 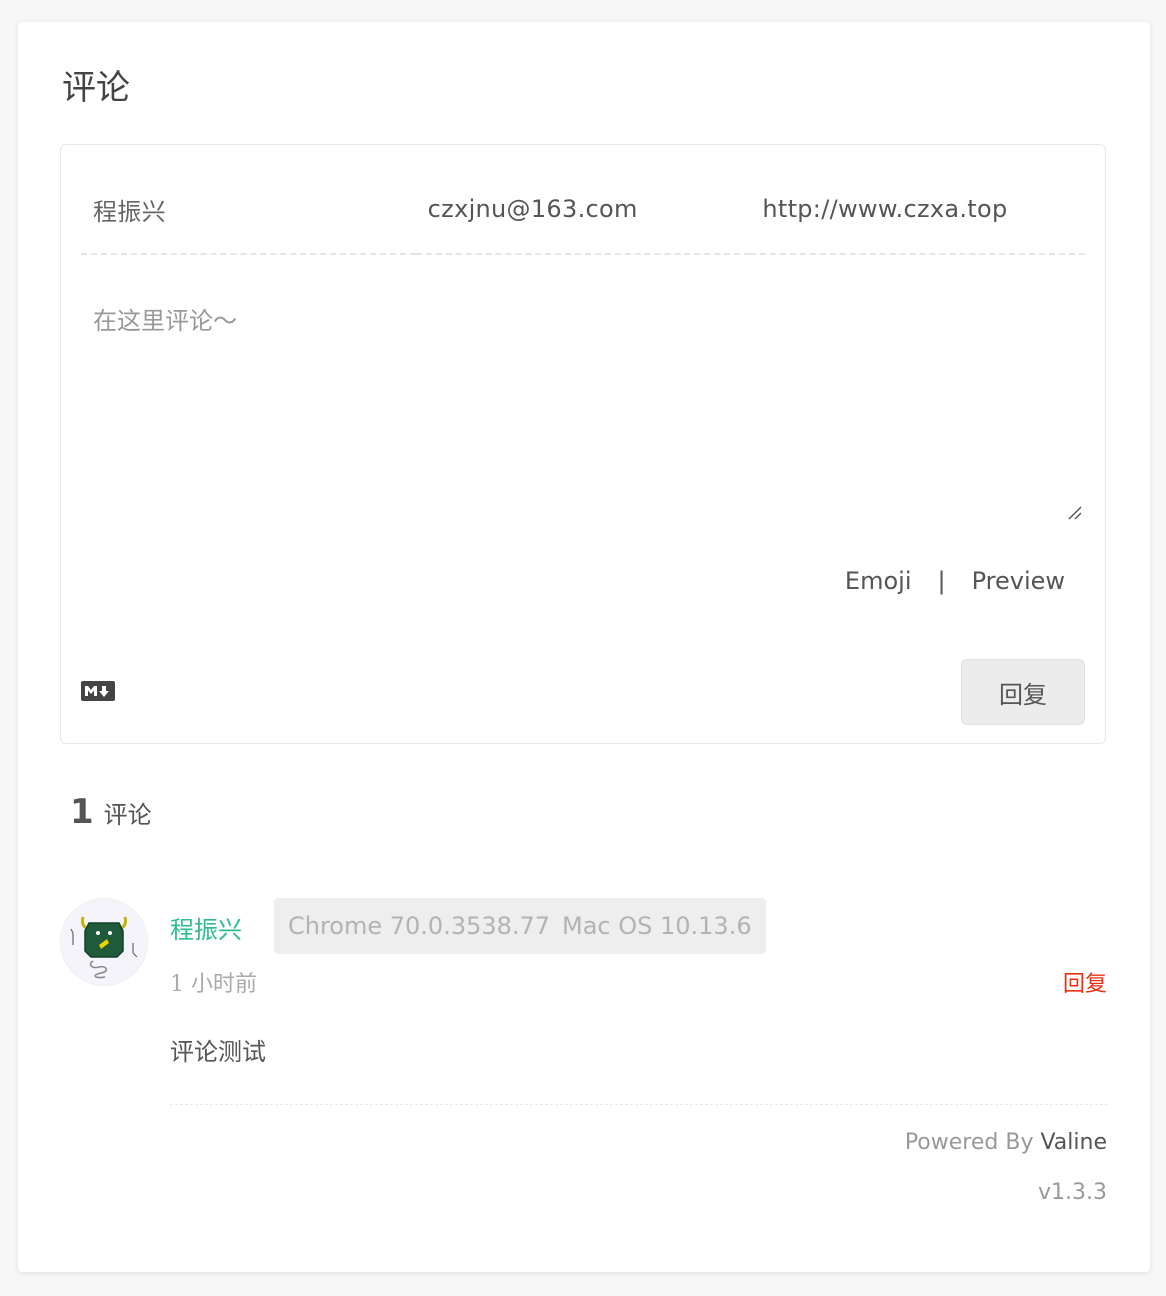 I want to click on comment-textarea: 在这里评论～, so click(x=165, y=318).